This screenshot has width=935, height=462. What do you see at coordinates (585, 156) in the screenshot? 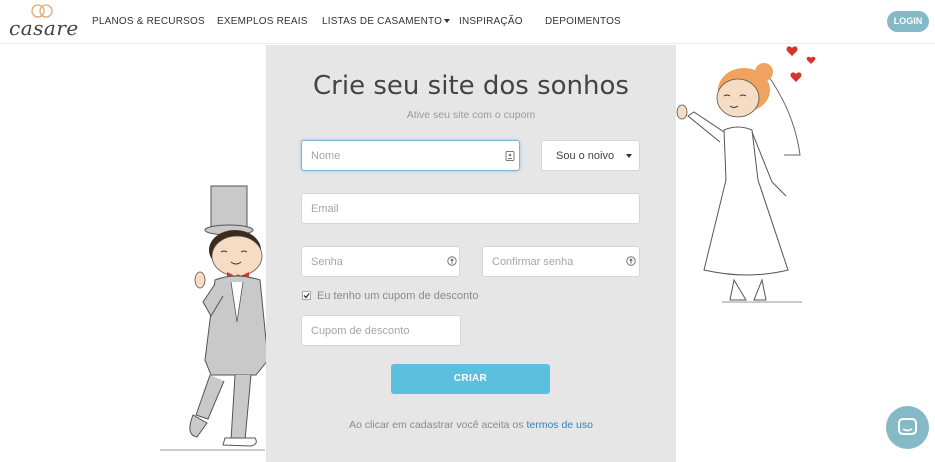
I see `role-select-value: Sou o noivo` at bounding box center [585, 156].